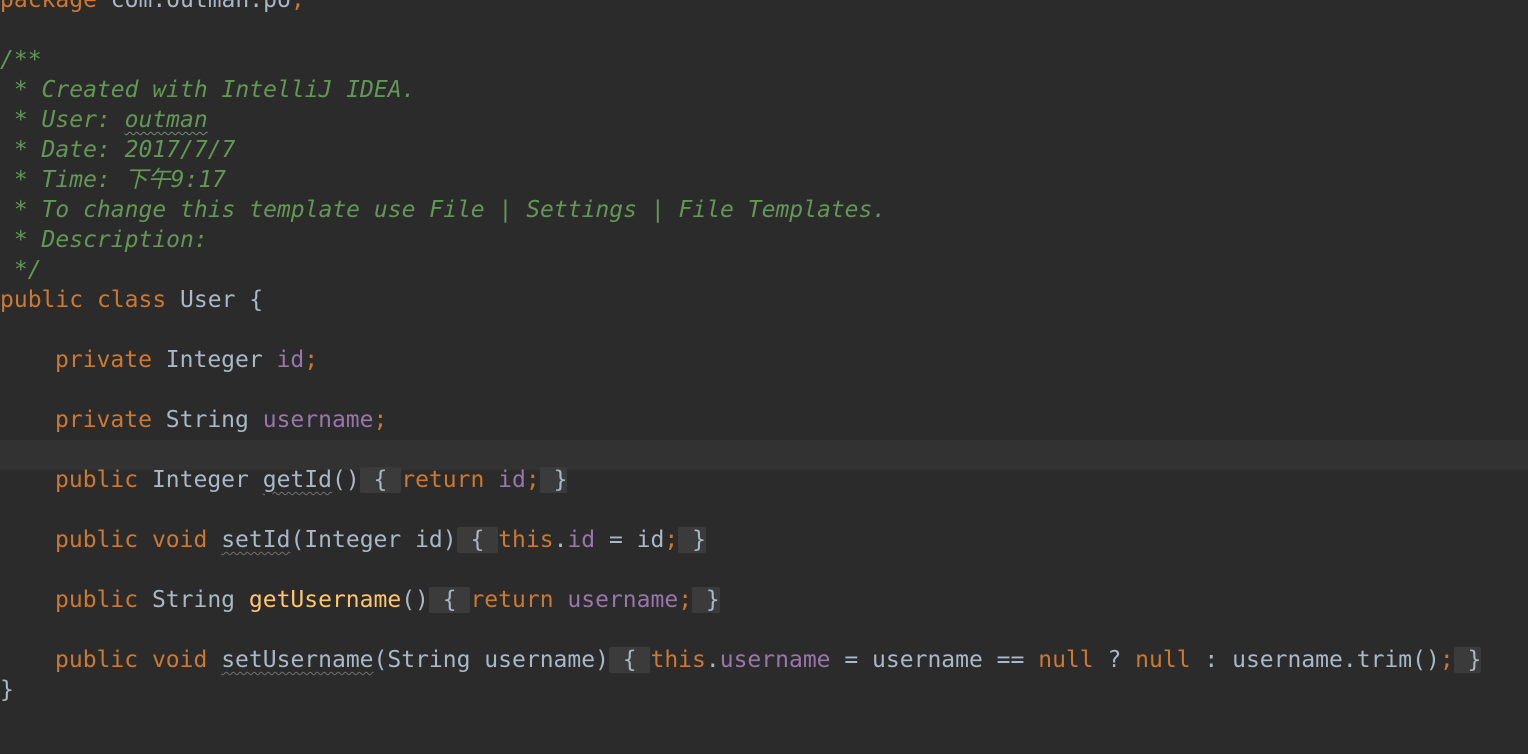 Image resolution: width=1528 pixels, height=754 pixels. I want to click on method-name-setusername: setUsername, so click(297, 660).